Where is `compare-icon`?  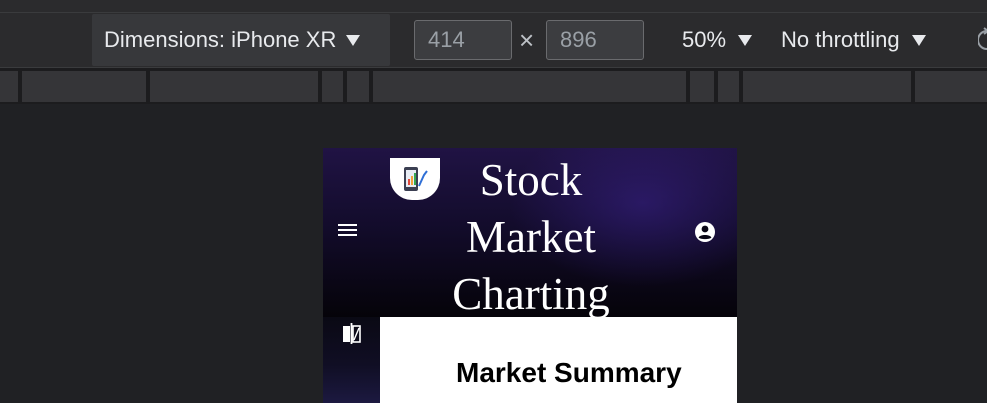 compare-icon is located at coordinates (351, 333).